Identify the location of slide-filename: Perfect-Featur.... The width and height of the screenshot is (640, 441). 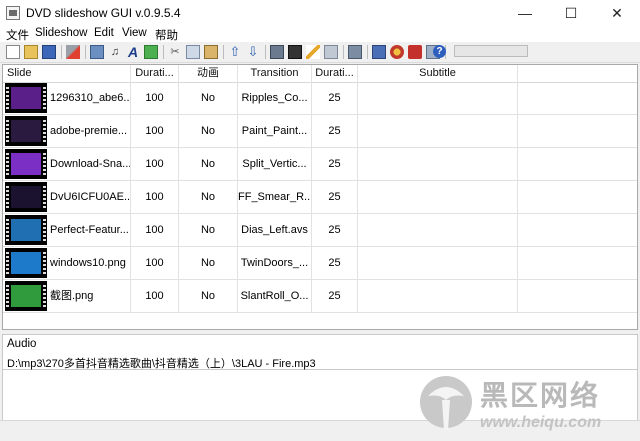
(89, 230).